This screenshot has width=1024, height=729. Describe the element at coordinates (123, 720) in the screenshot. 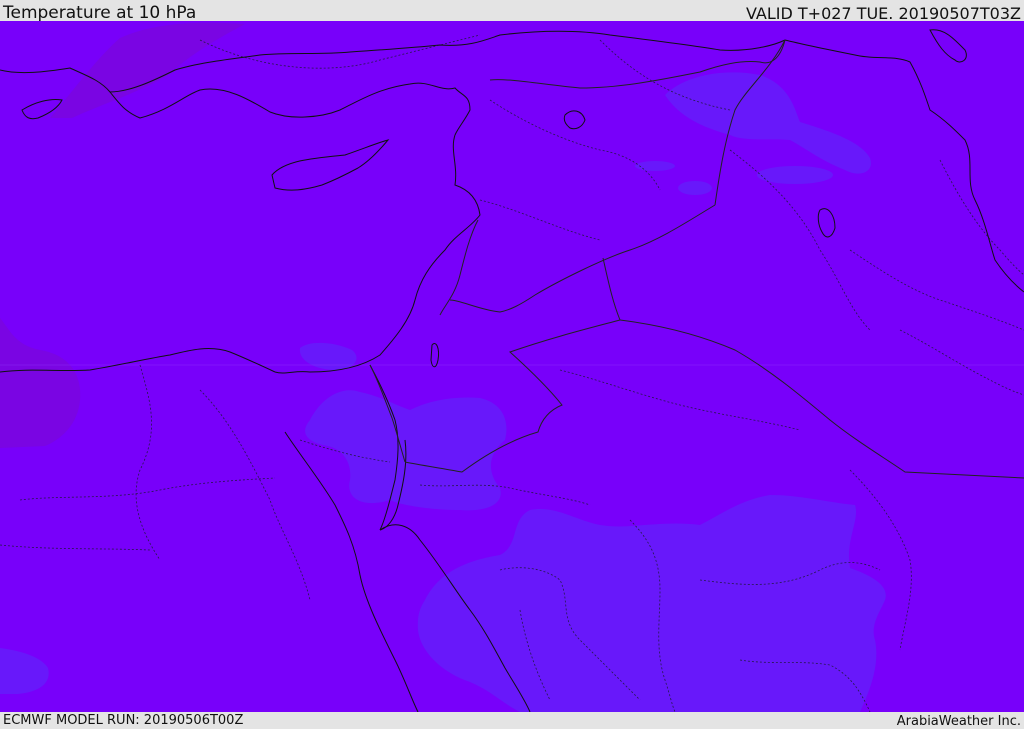

I see `model-run-label: ECMWF MODEL RUN: 20190506T00Z` at that location.